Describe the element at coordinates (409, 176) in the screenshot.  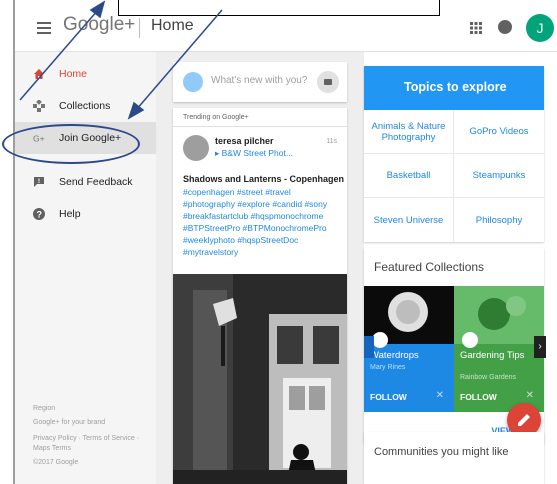
I see `topic-item: Basketball` at that location.